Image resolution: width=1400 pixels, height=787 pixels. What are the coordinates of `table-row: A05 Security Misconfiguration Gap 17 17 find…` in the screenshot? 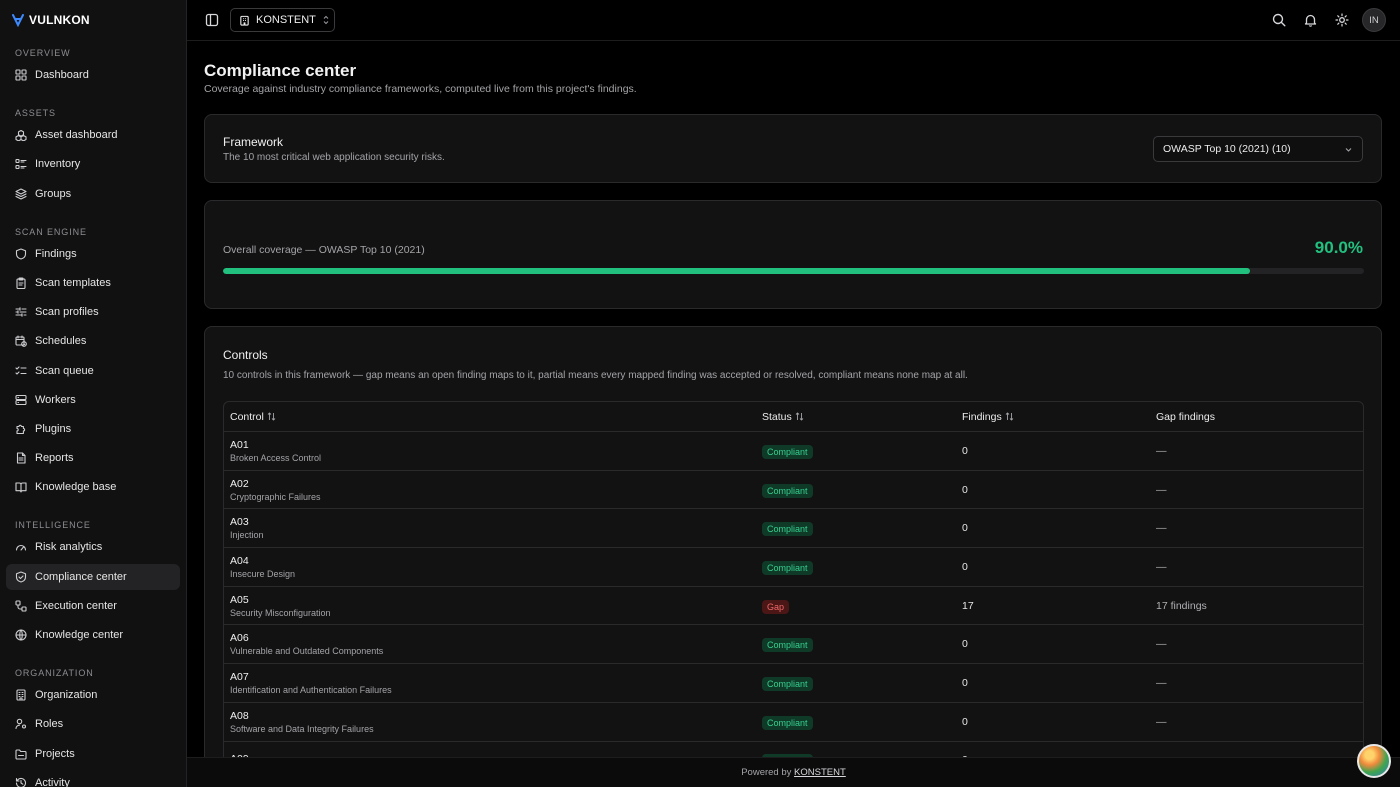 It's located at (793, 606).